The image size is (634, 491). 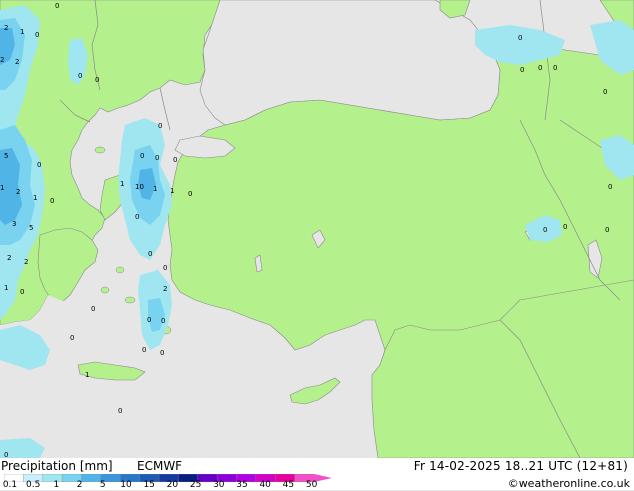 What do you see at coordinates (57, 466) in the screenshot?
I see `map-title: Precipitation [mm]` at bounding box center [57, 466].